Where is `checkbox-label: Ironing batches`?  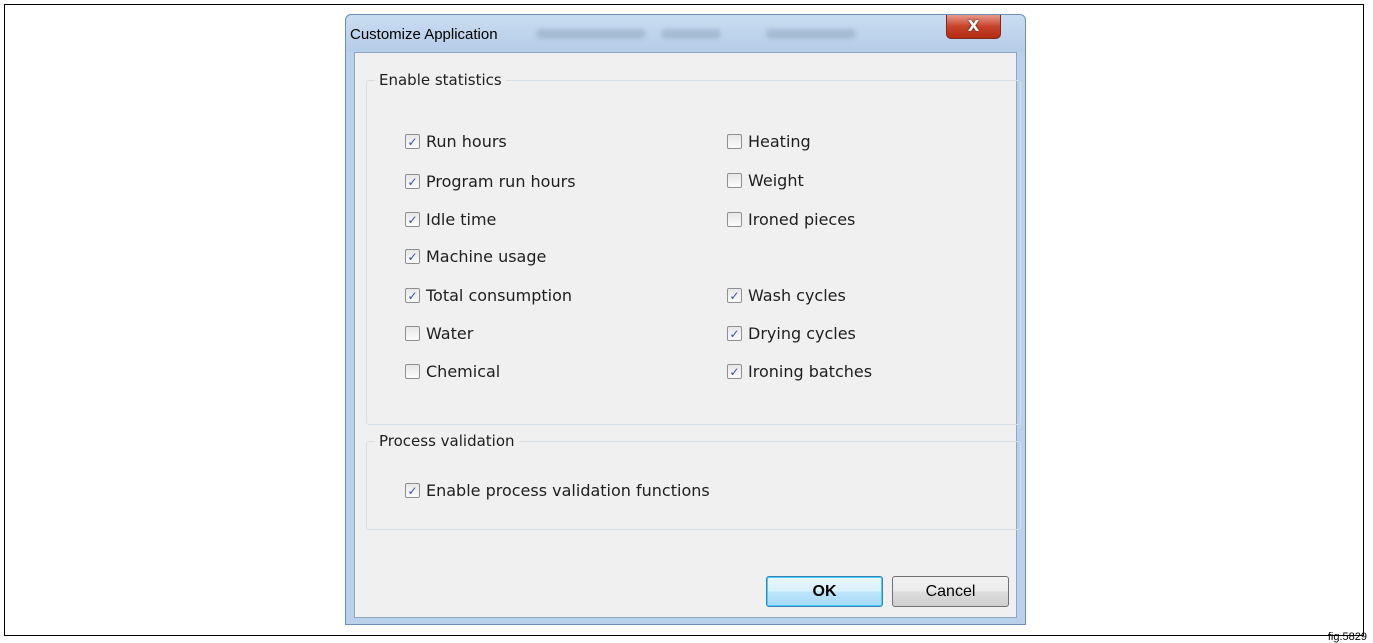
checkbox-label: Ironing batches is located at coordinates (810, 371).